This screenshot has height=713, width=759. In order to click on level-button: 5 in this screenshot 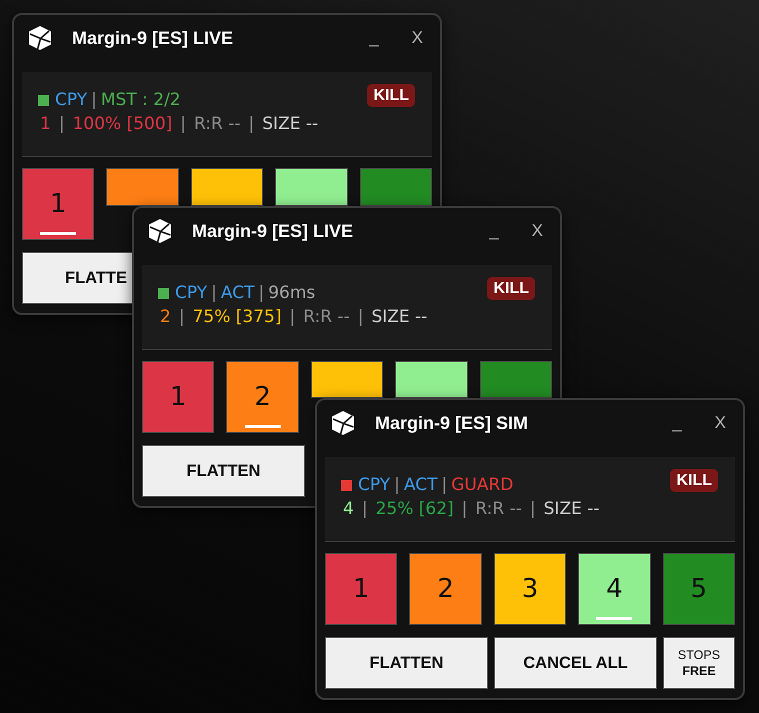, I will do `click(698, 589)`.